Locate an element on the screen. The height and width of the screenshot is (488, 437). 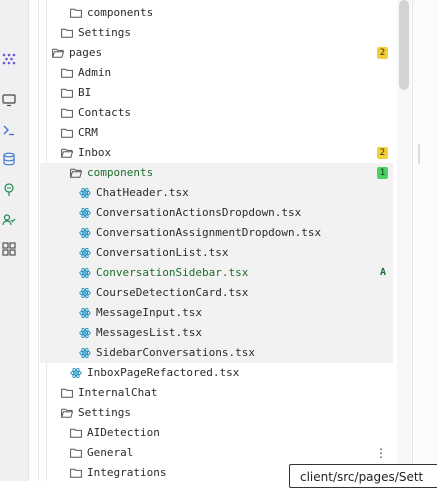
tree-item-label: General is located at coordinates (110, 452).